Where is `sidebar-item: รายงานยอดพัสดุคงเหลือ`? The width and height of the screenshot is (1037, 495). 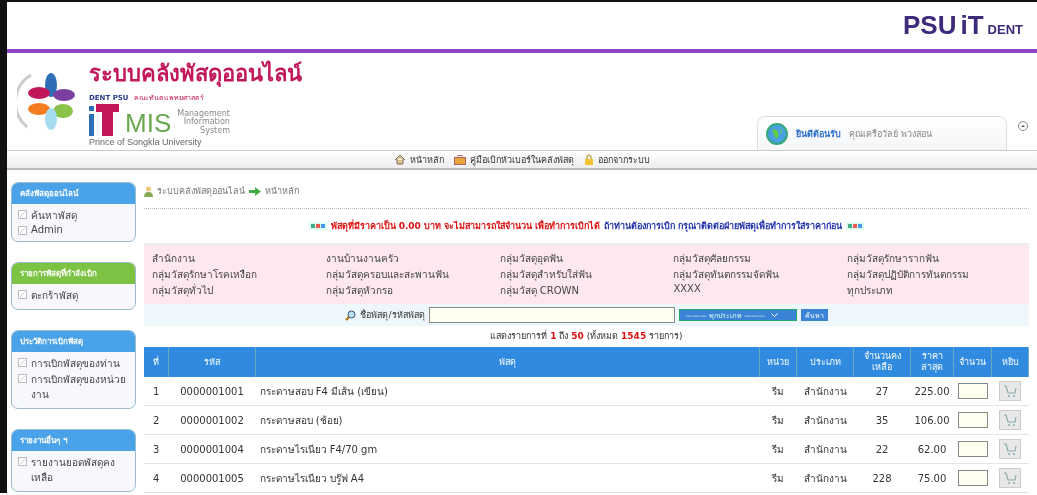
sidebar-item: รายงานยอดพัสดุคงเหลือ is located at coordinates (80, 470).